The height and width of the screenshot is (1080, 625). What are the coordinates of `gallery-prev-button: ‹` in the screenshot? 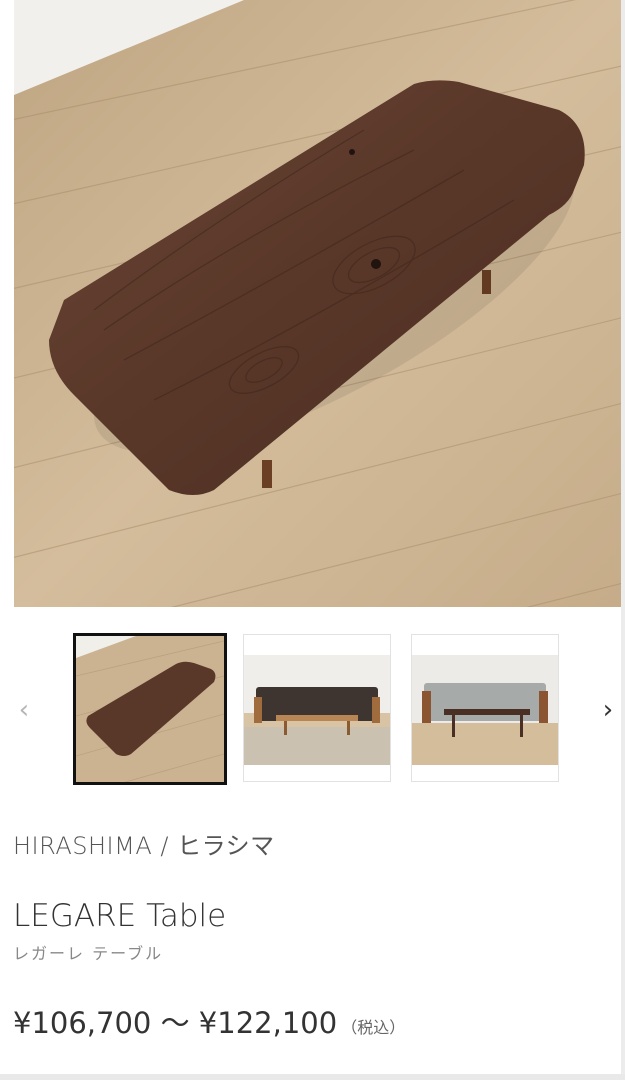 It's located at (24, 710).